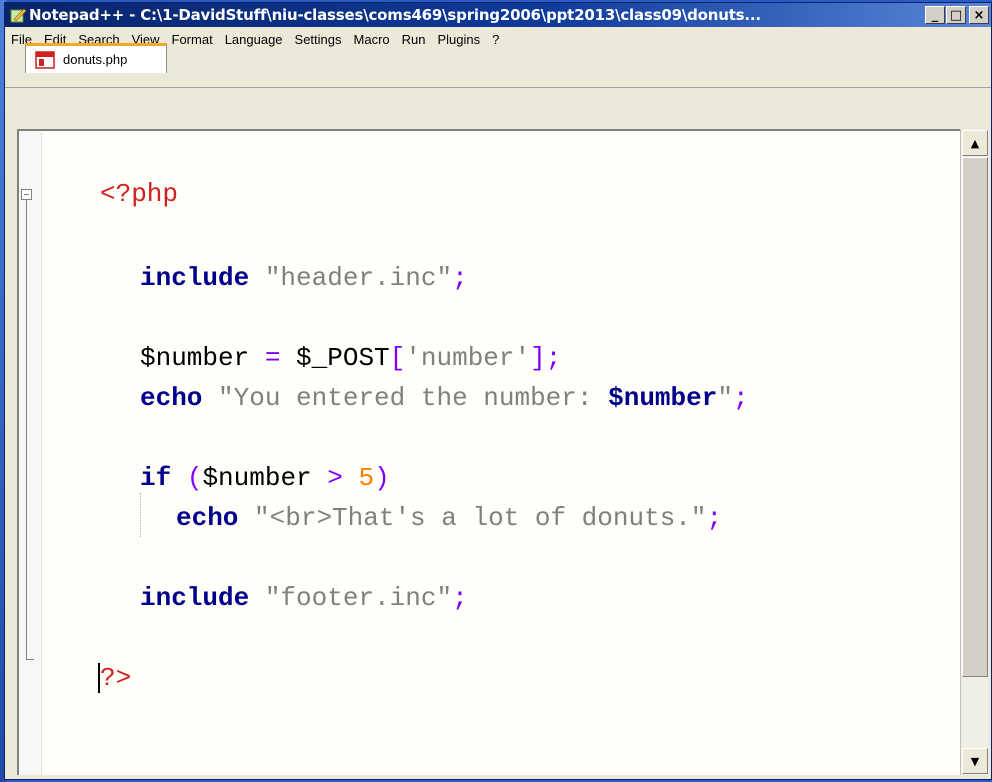 The width and height of the screenshot is (992, 782). I want to click on fold-margin, so click(30, 453).